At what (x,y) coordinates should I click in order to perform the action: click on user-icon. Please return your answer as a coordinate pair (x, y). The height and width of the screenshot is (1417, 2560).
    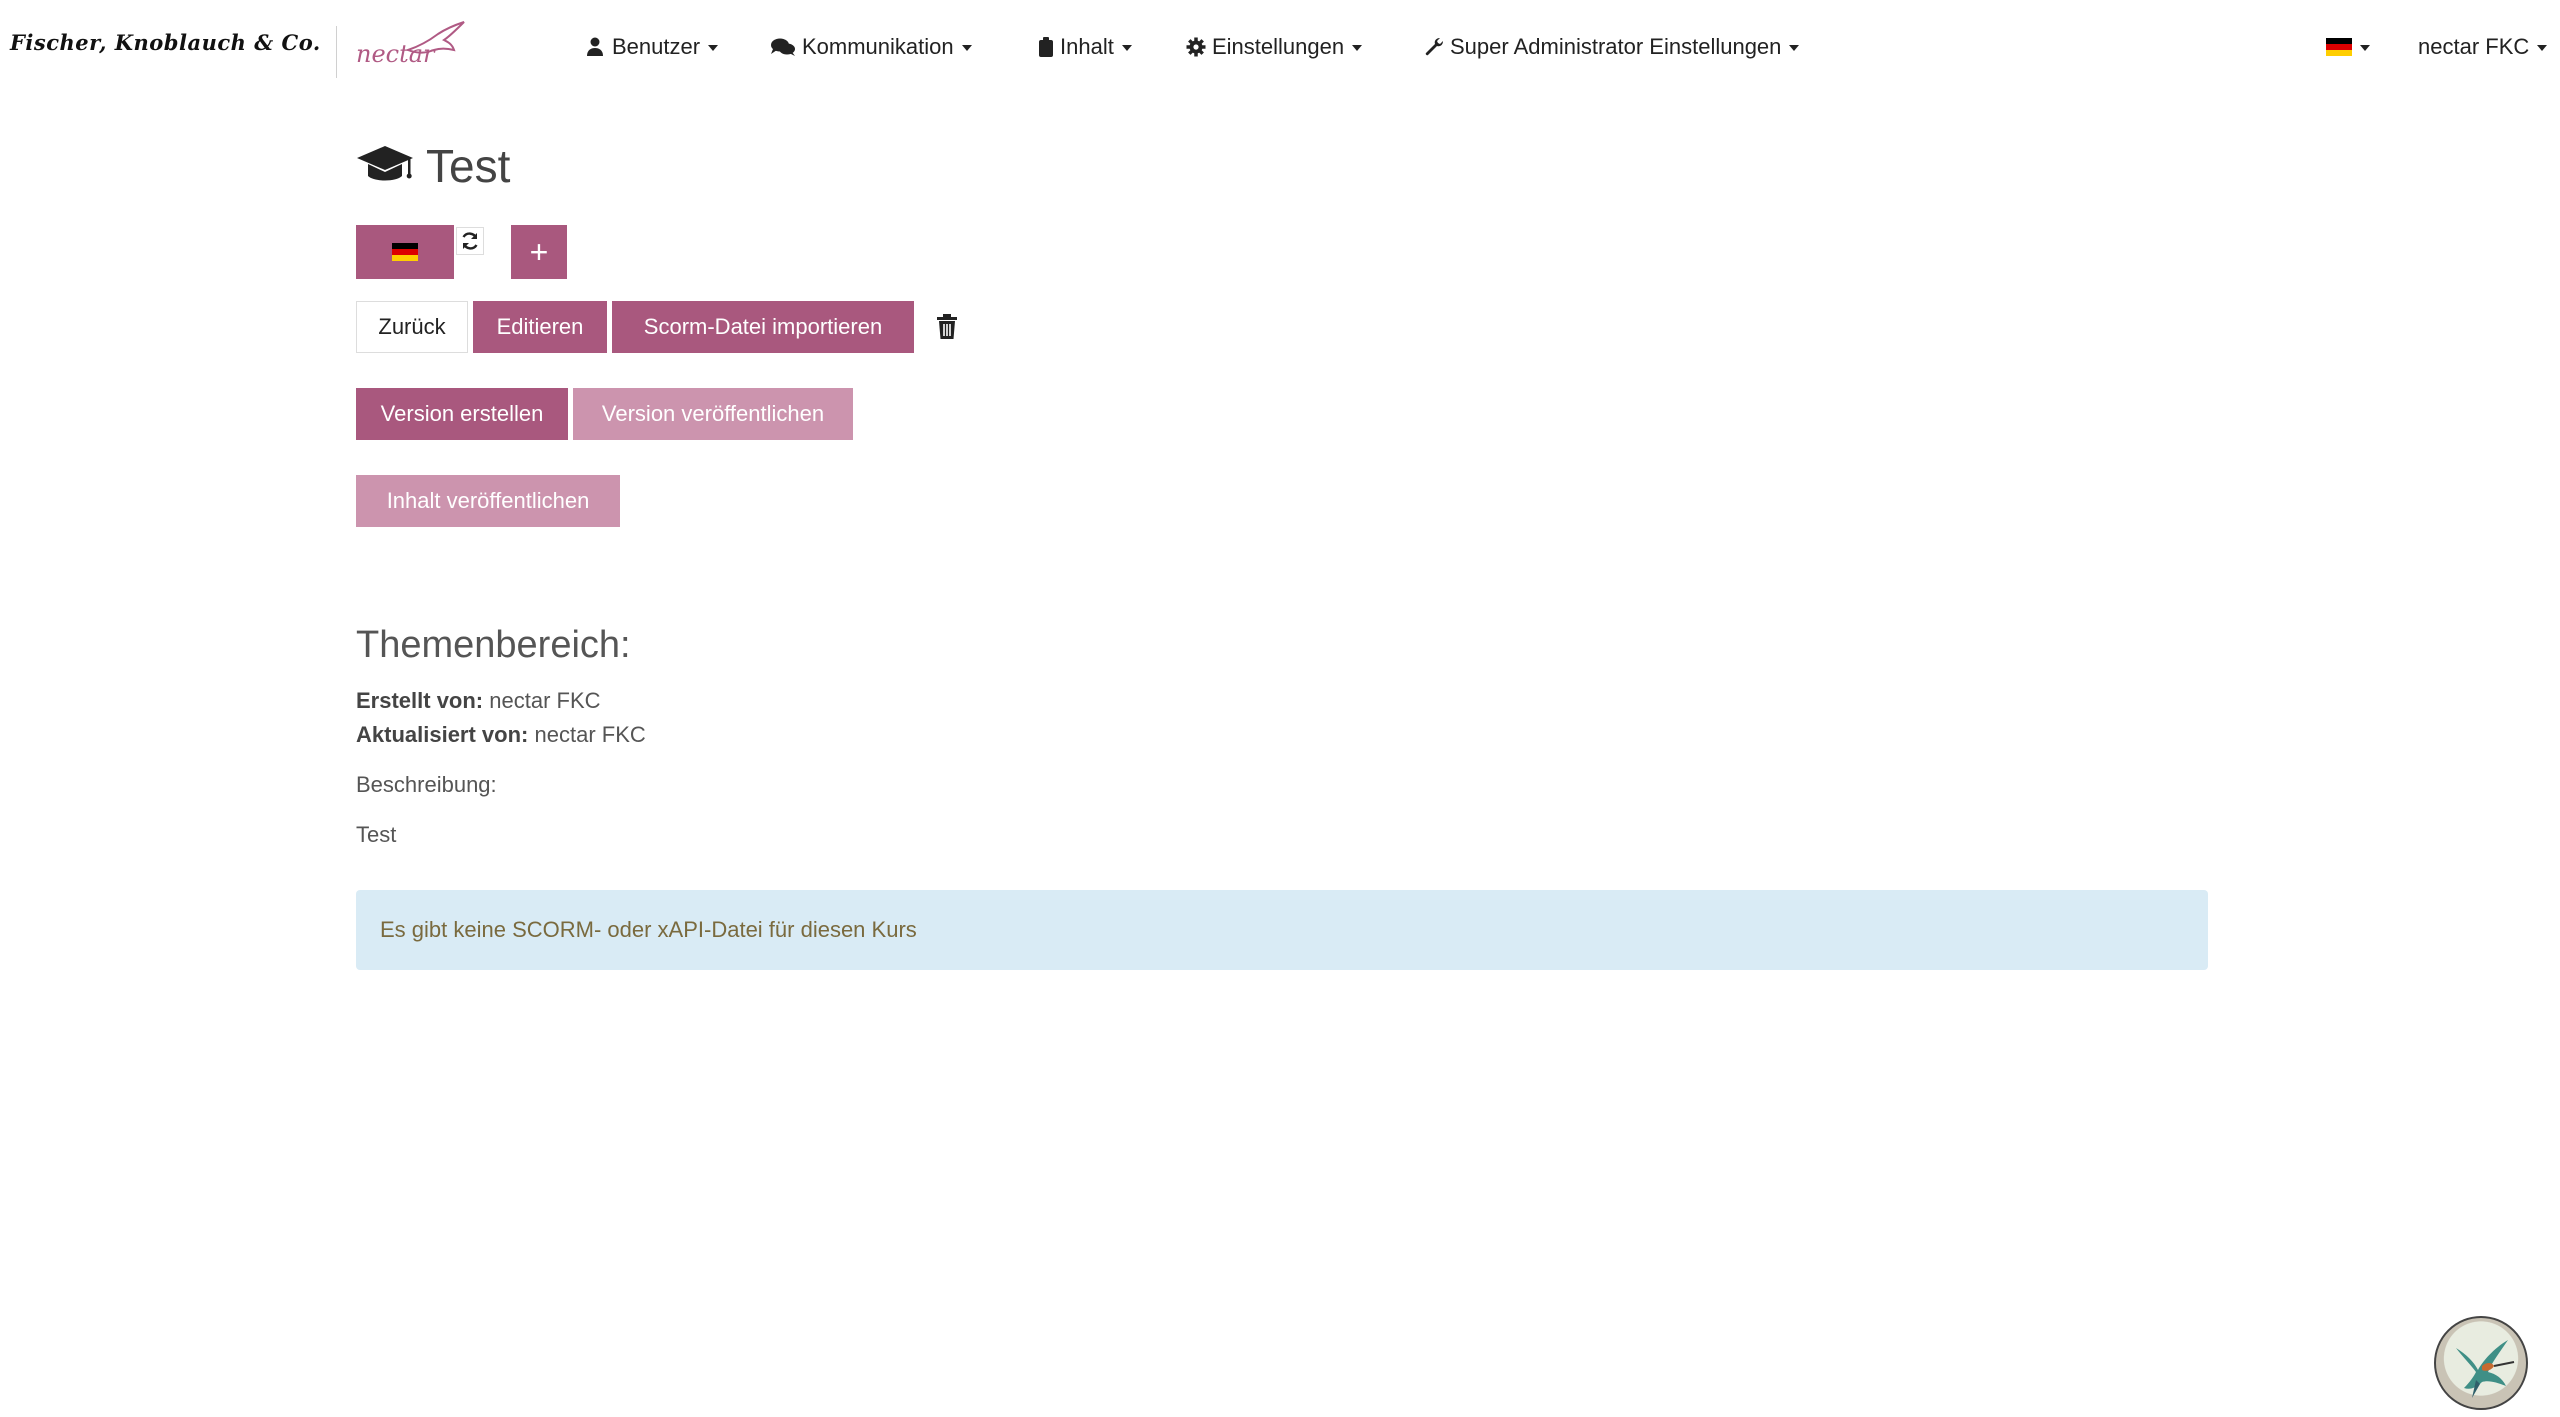
    Looking at the image, I should click on (596, 47).